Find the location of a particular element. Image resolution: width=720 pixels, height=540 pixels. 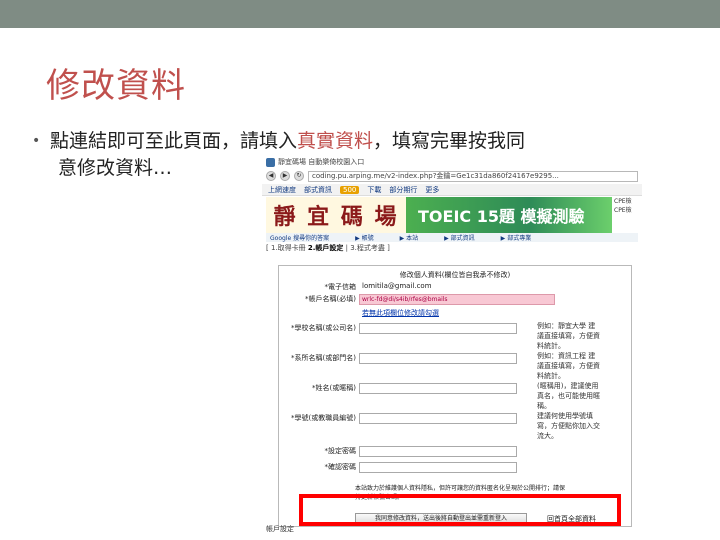

account-note-link: 若無此項欄位修改請勾選 is located at coordinates (400, 313).